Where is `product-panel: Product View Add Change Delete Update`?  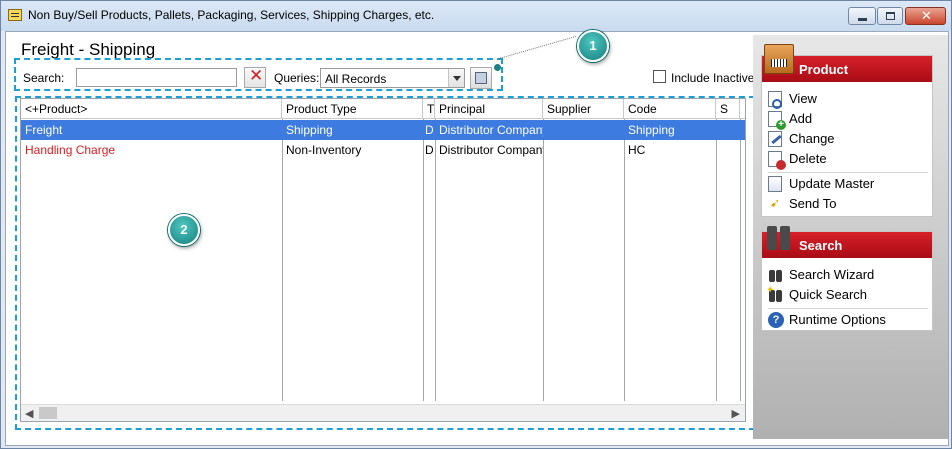 product-panel: Product View Add Change Delete Update is located at coordinates (847, 130).